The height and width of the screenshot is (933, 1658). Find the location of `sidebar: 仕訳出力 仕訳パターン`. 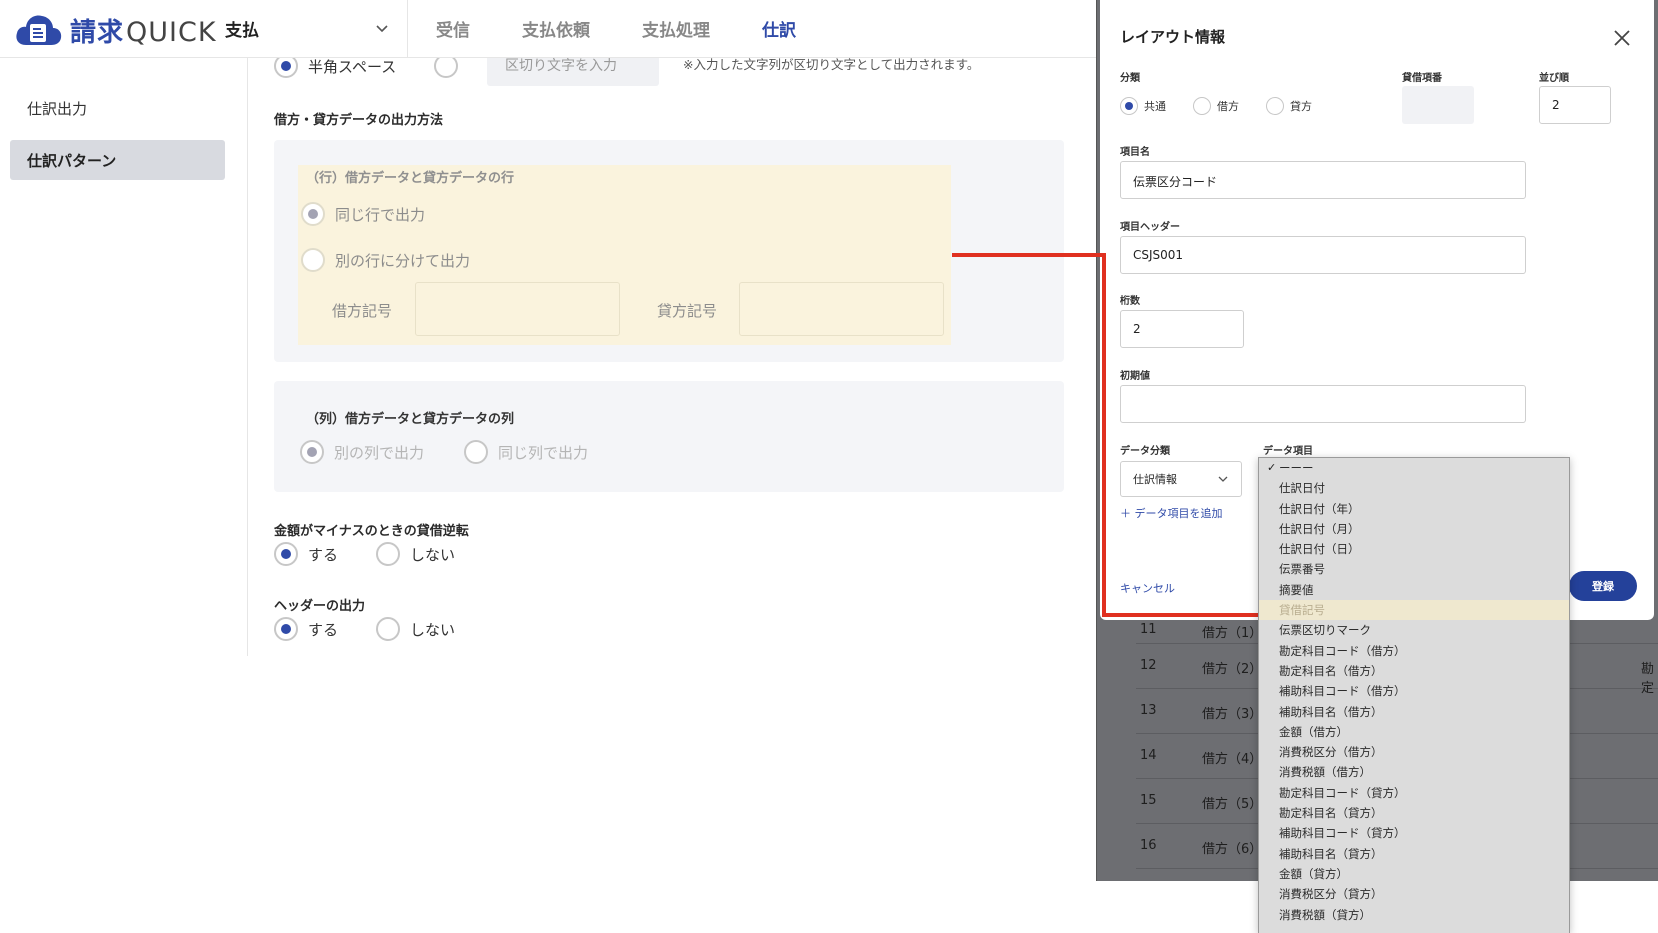

sidebar: 仕訳出力 仕訳パターン is located at coordinates (124, 357).